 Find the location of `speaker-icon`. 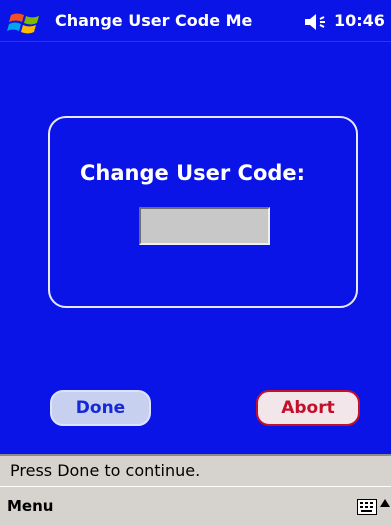

speaker-icon is located at coordinates (317, 22).